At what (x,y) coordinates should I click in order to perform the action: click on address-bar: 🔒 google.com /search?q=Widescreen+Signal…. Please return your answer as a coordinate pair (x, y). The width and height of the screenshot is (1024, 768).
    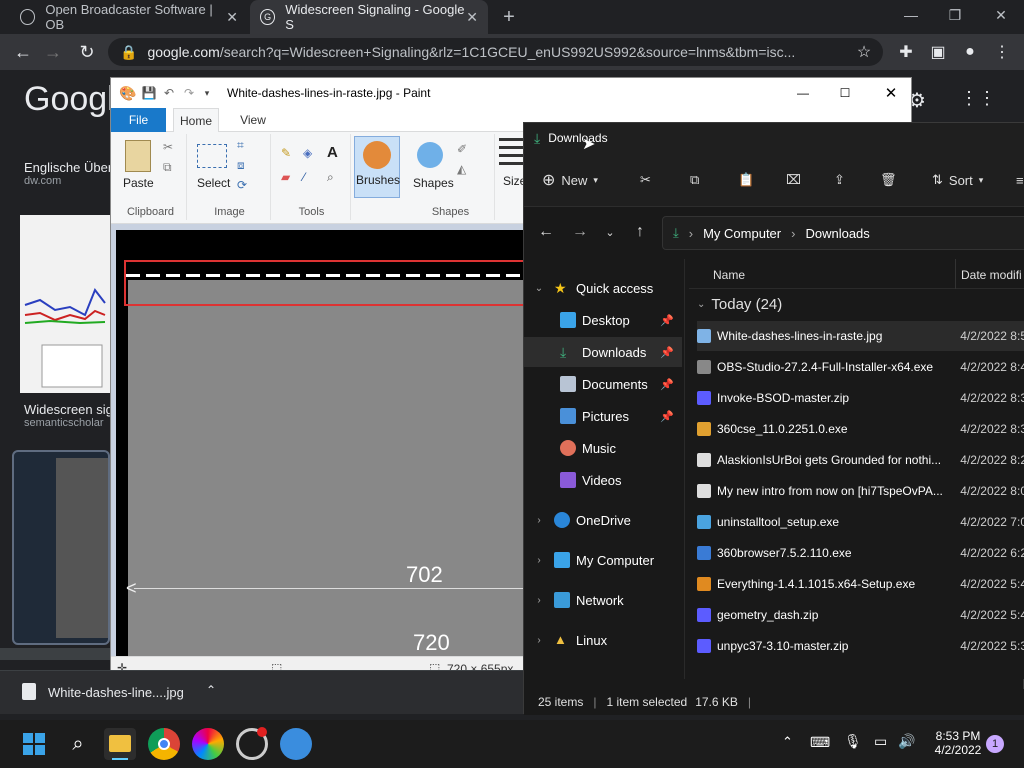
    Looking at the image, I should click on (495, 52).